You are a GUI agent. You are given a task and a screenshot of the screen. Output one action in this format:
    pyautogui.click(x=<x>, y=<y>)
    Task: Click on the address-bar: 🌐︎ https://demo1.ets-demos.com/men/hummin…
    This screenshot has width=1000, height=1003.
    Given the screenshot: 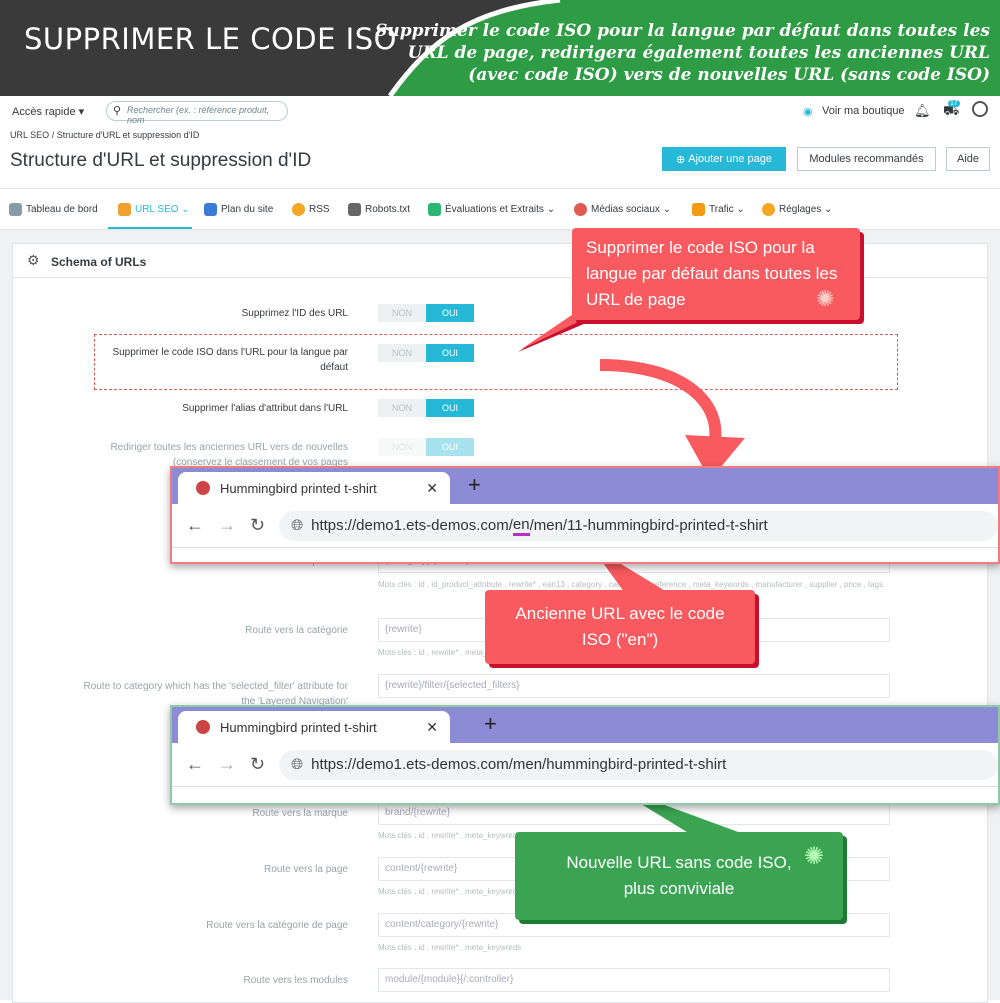 What is the action you would take?
    pyautogui.click(x=638, y=764)
    